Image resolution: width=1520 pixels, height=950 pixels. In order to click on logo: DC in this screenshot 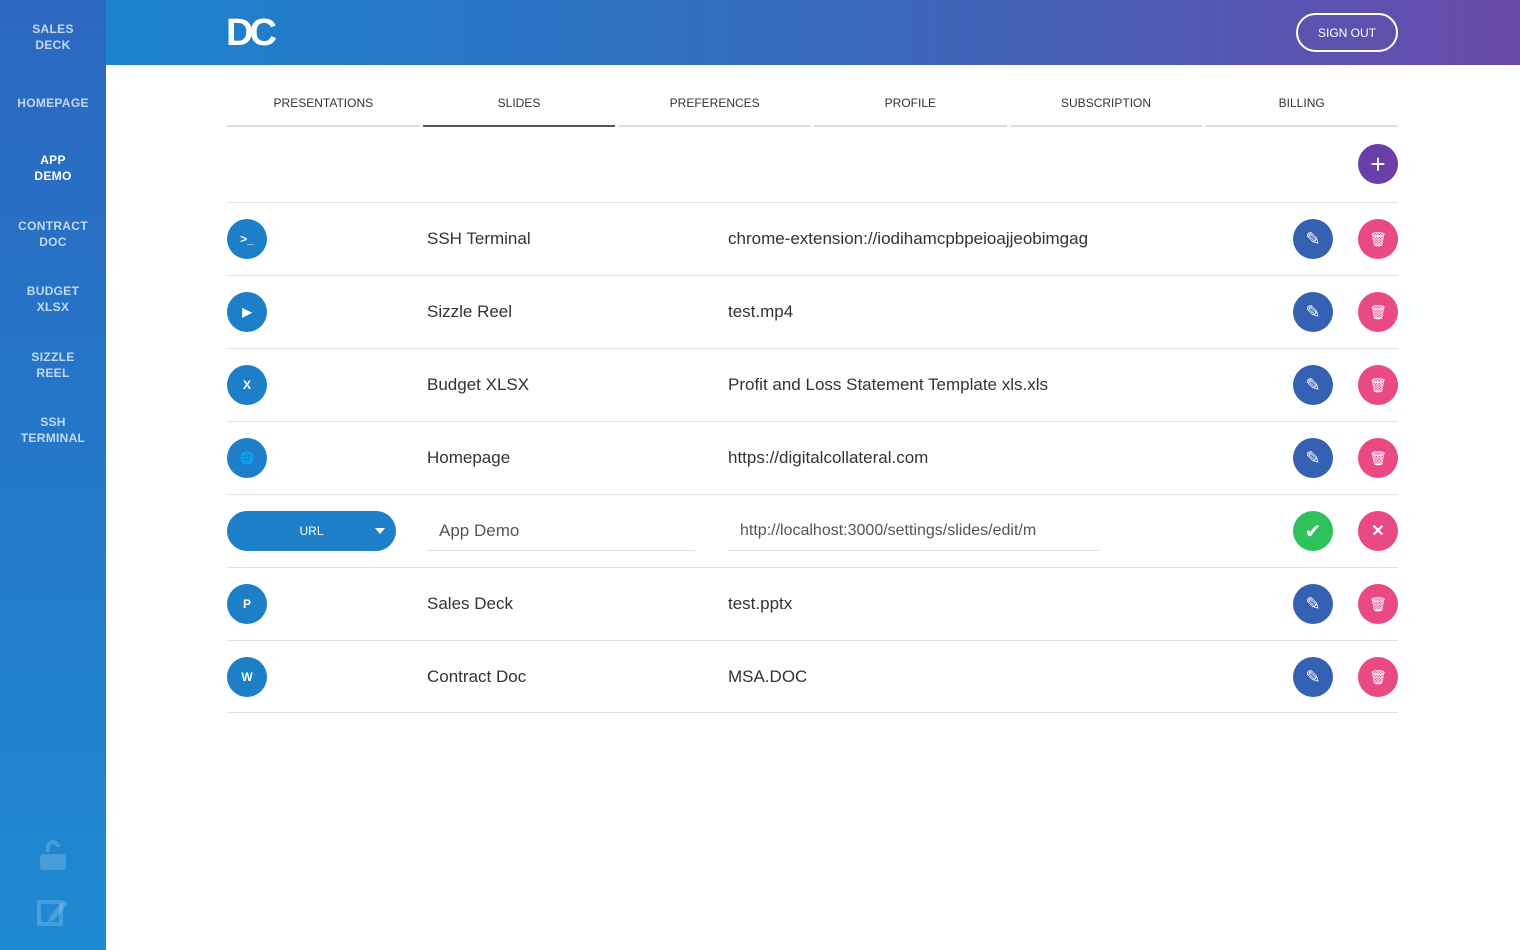, I will do `click(251, 33)`.